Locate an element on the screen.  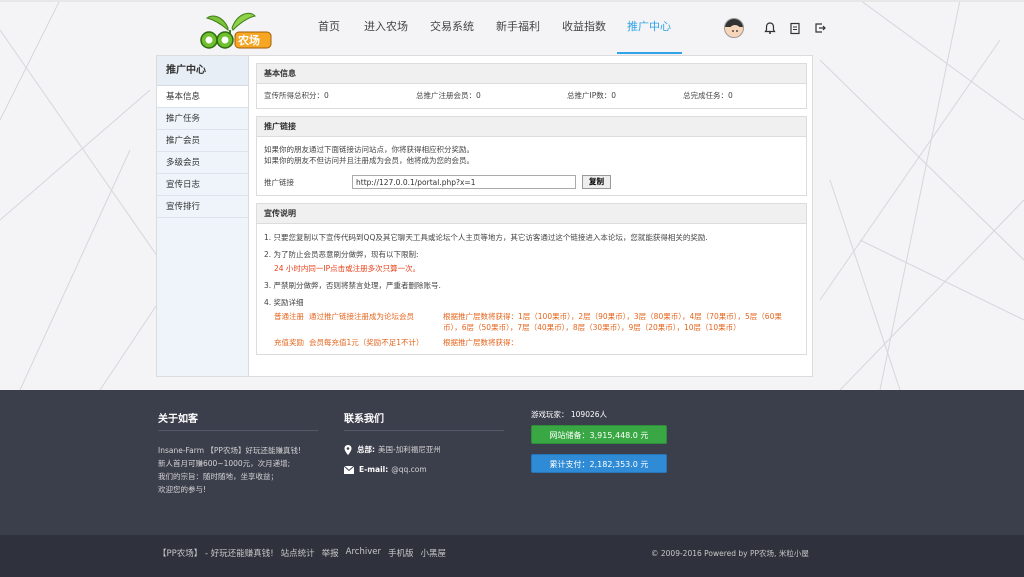
header-icons is located at coordinates (775, 28).